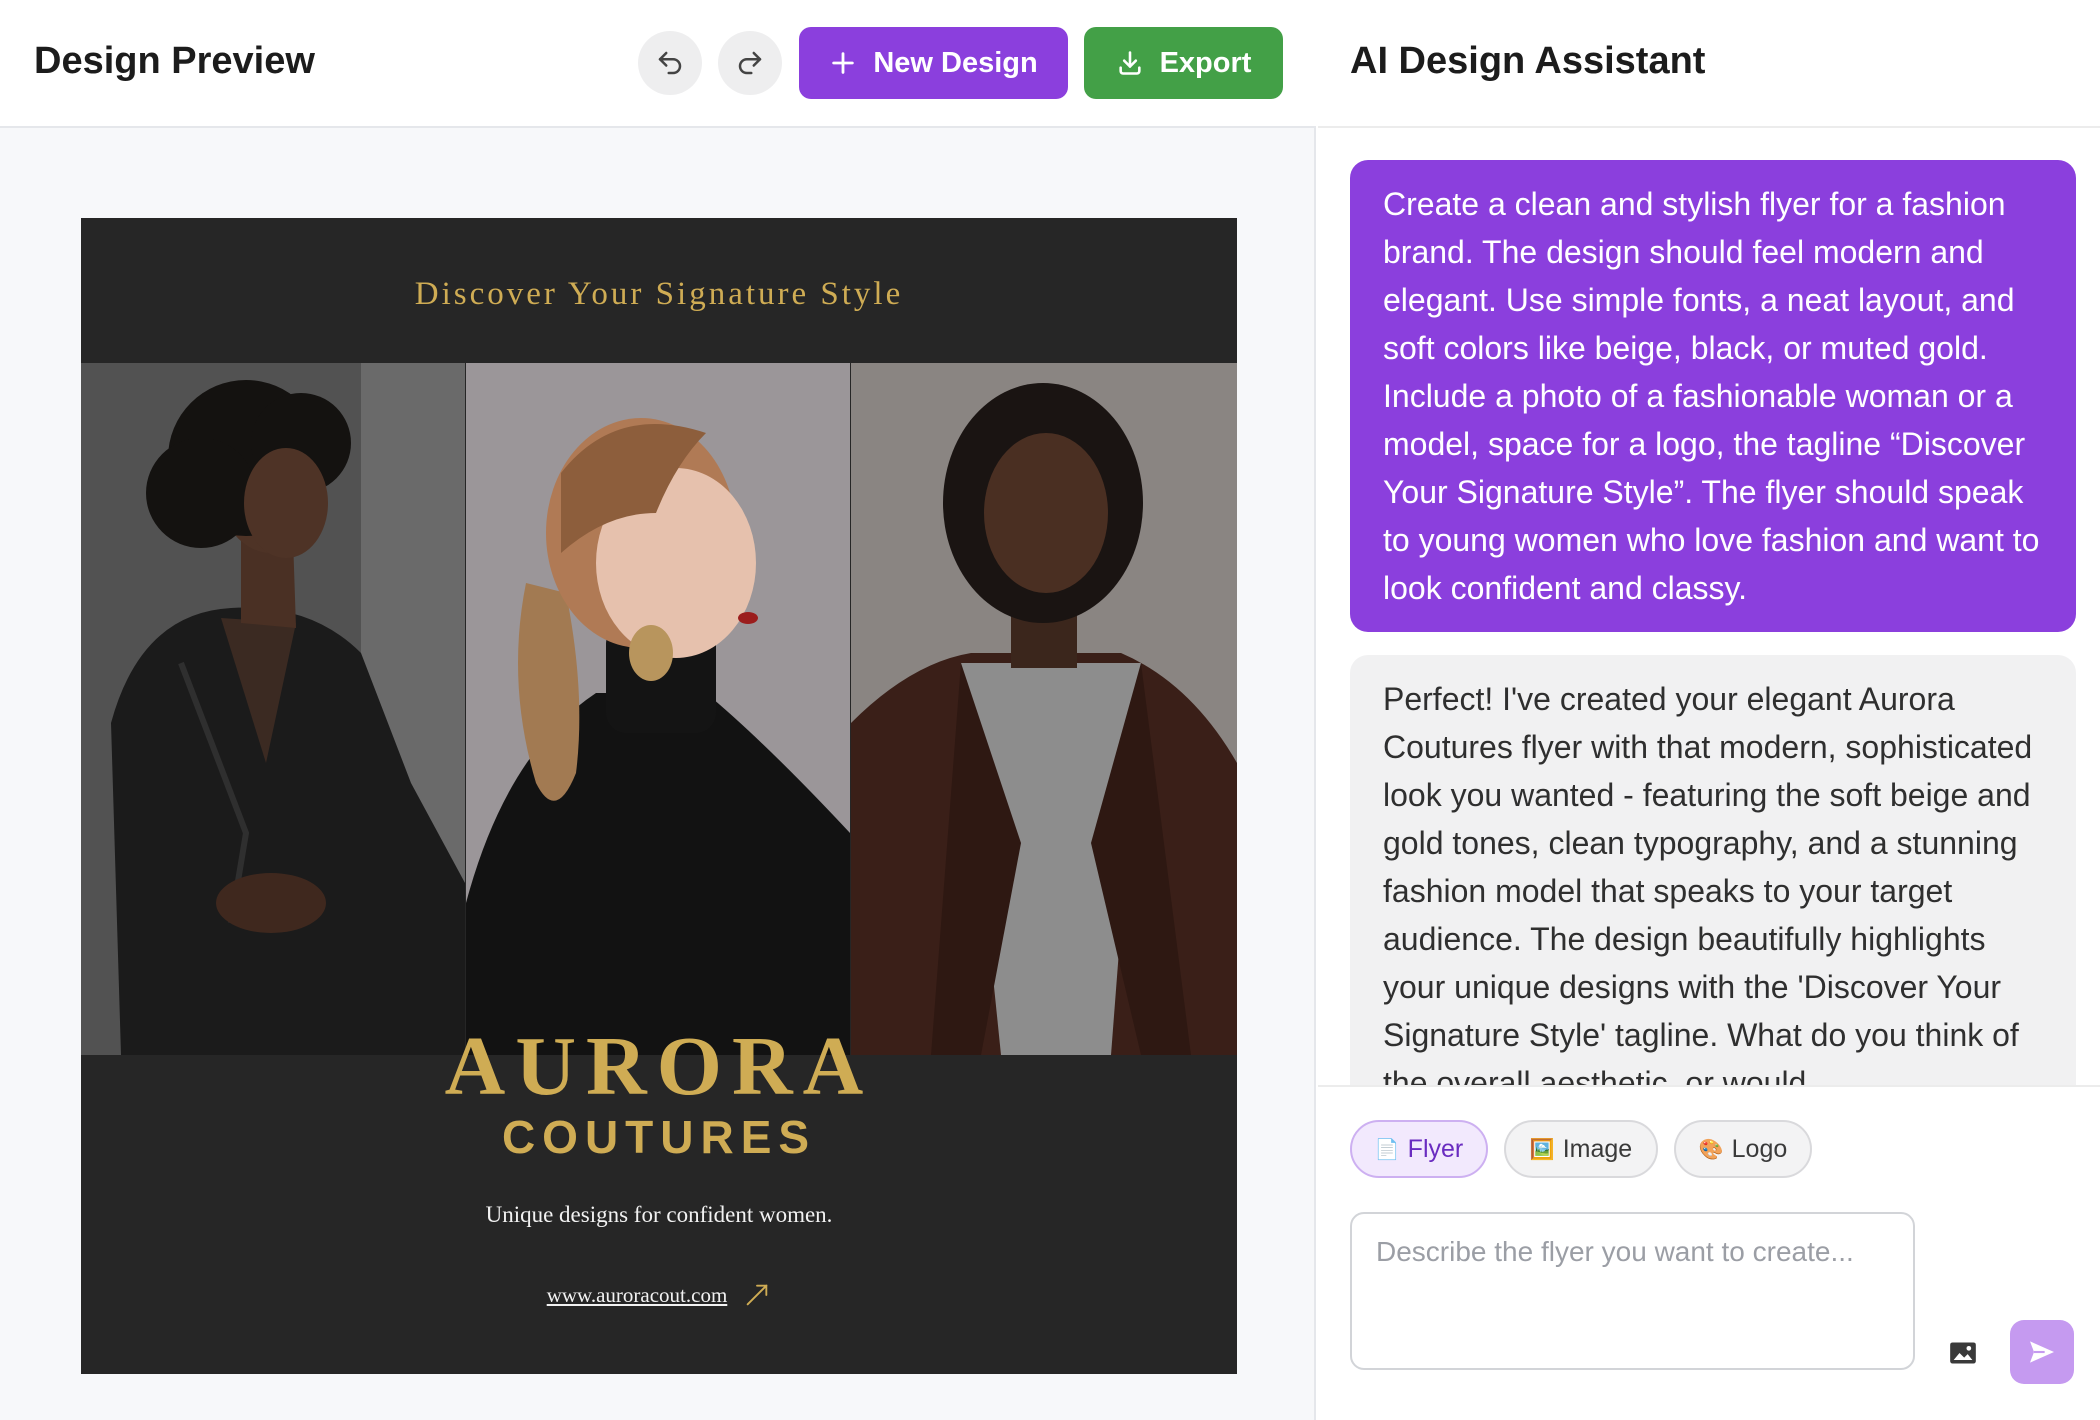  What do you see at coordinates (1709, 1086) in the screenshot?
I see `chat-divider` at bounding box center [1709, 1086].